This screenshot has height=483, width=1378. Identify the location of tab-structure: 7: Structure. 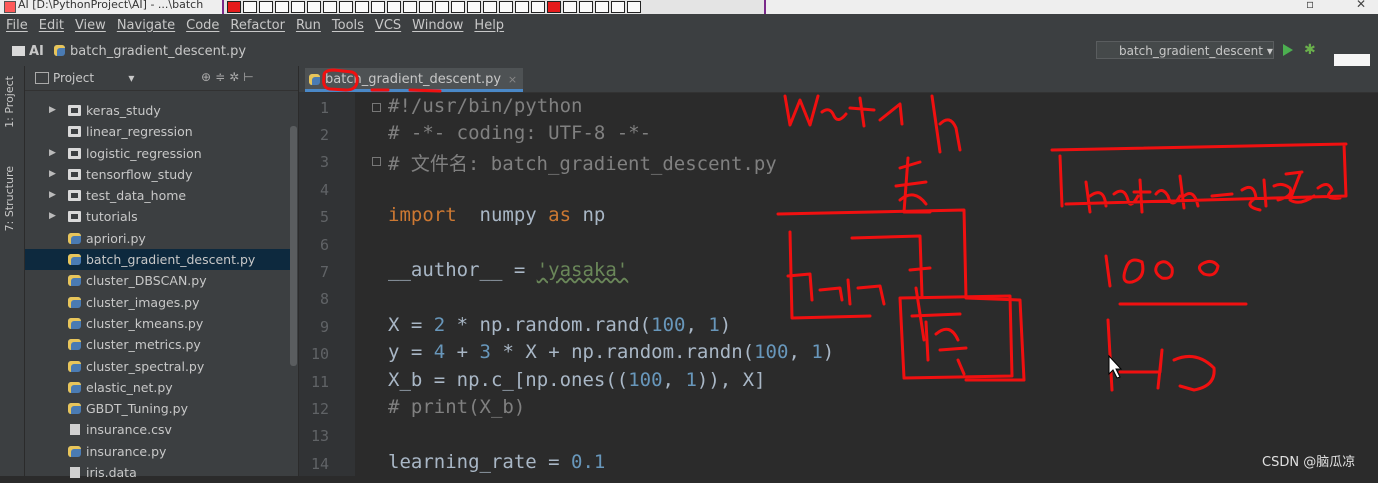
(9, 198).